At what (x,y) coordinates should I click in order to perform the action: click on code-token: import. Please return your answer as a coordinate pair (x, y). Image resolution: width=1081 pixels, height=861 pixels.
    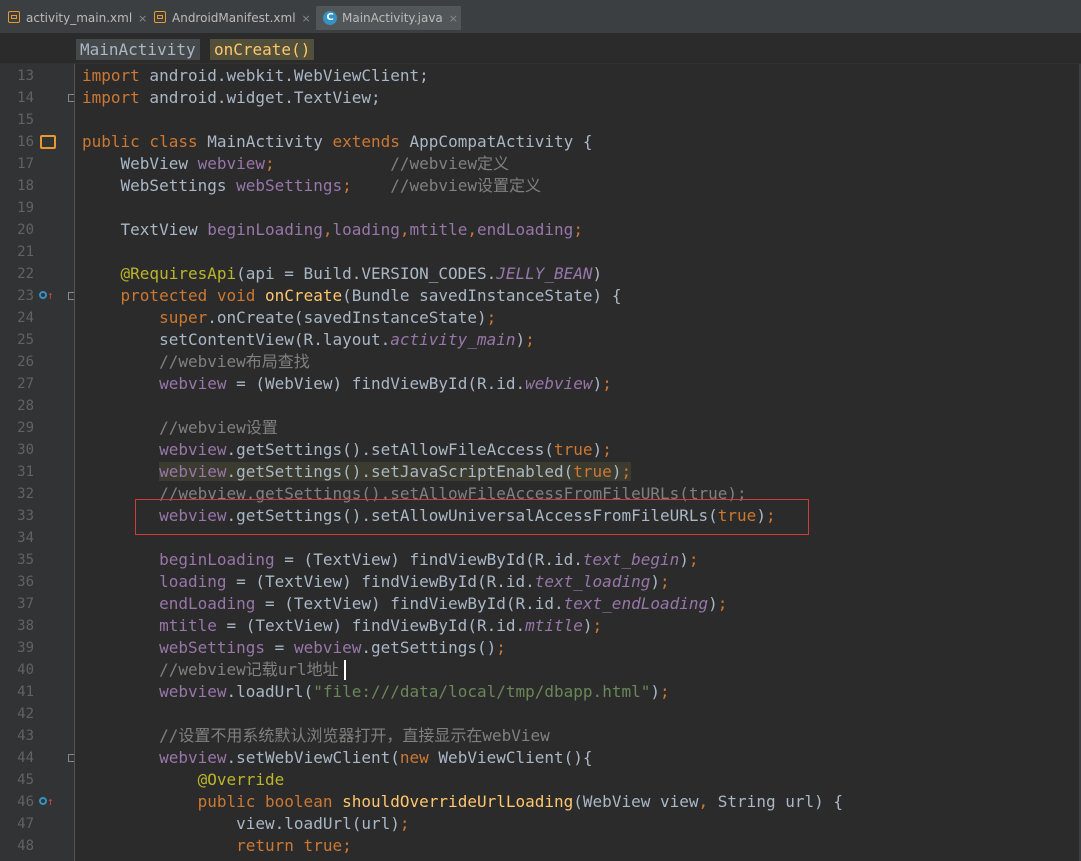
    Looking at the image, I should click on (111, 75).